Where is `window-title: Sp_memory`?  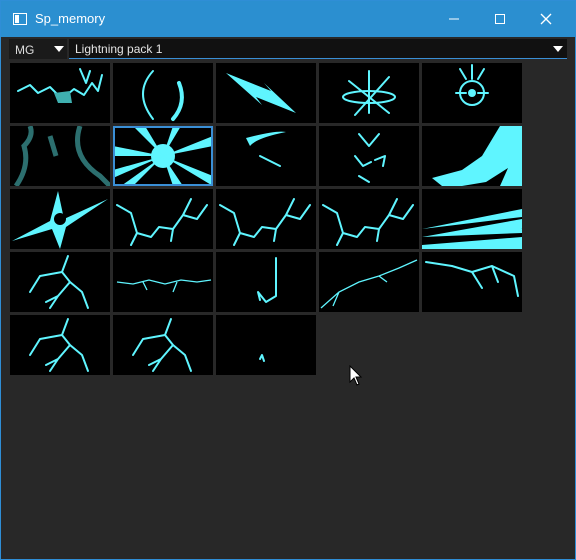 window-title: Sp_memory is located at coordinates (70, 18).